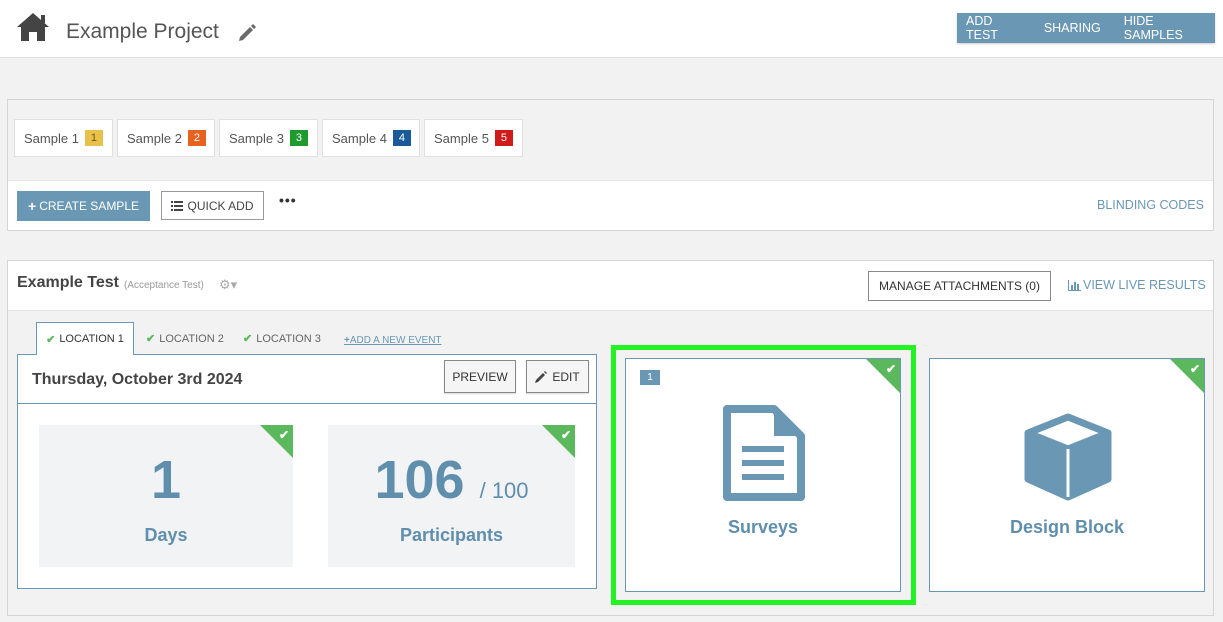 This screenshot has width=1223, height=622. Describe the element at coordinates (1068, 457) in the screenshot. I see `cube-icon` at that location.